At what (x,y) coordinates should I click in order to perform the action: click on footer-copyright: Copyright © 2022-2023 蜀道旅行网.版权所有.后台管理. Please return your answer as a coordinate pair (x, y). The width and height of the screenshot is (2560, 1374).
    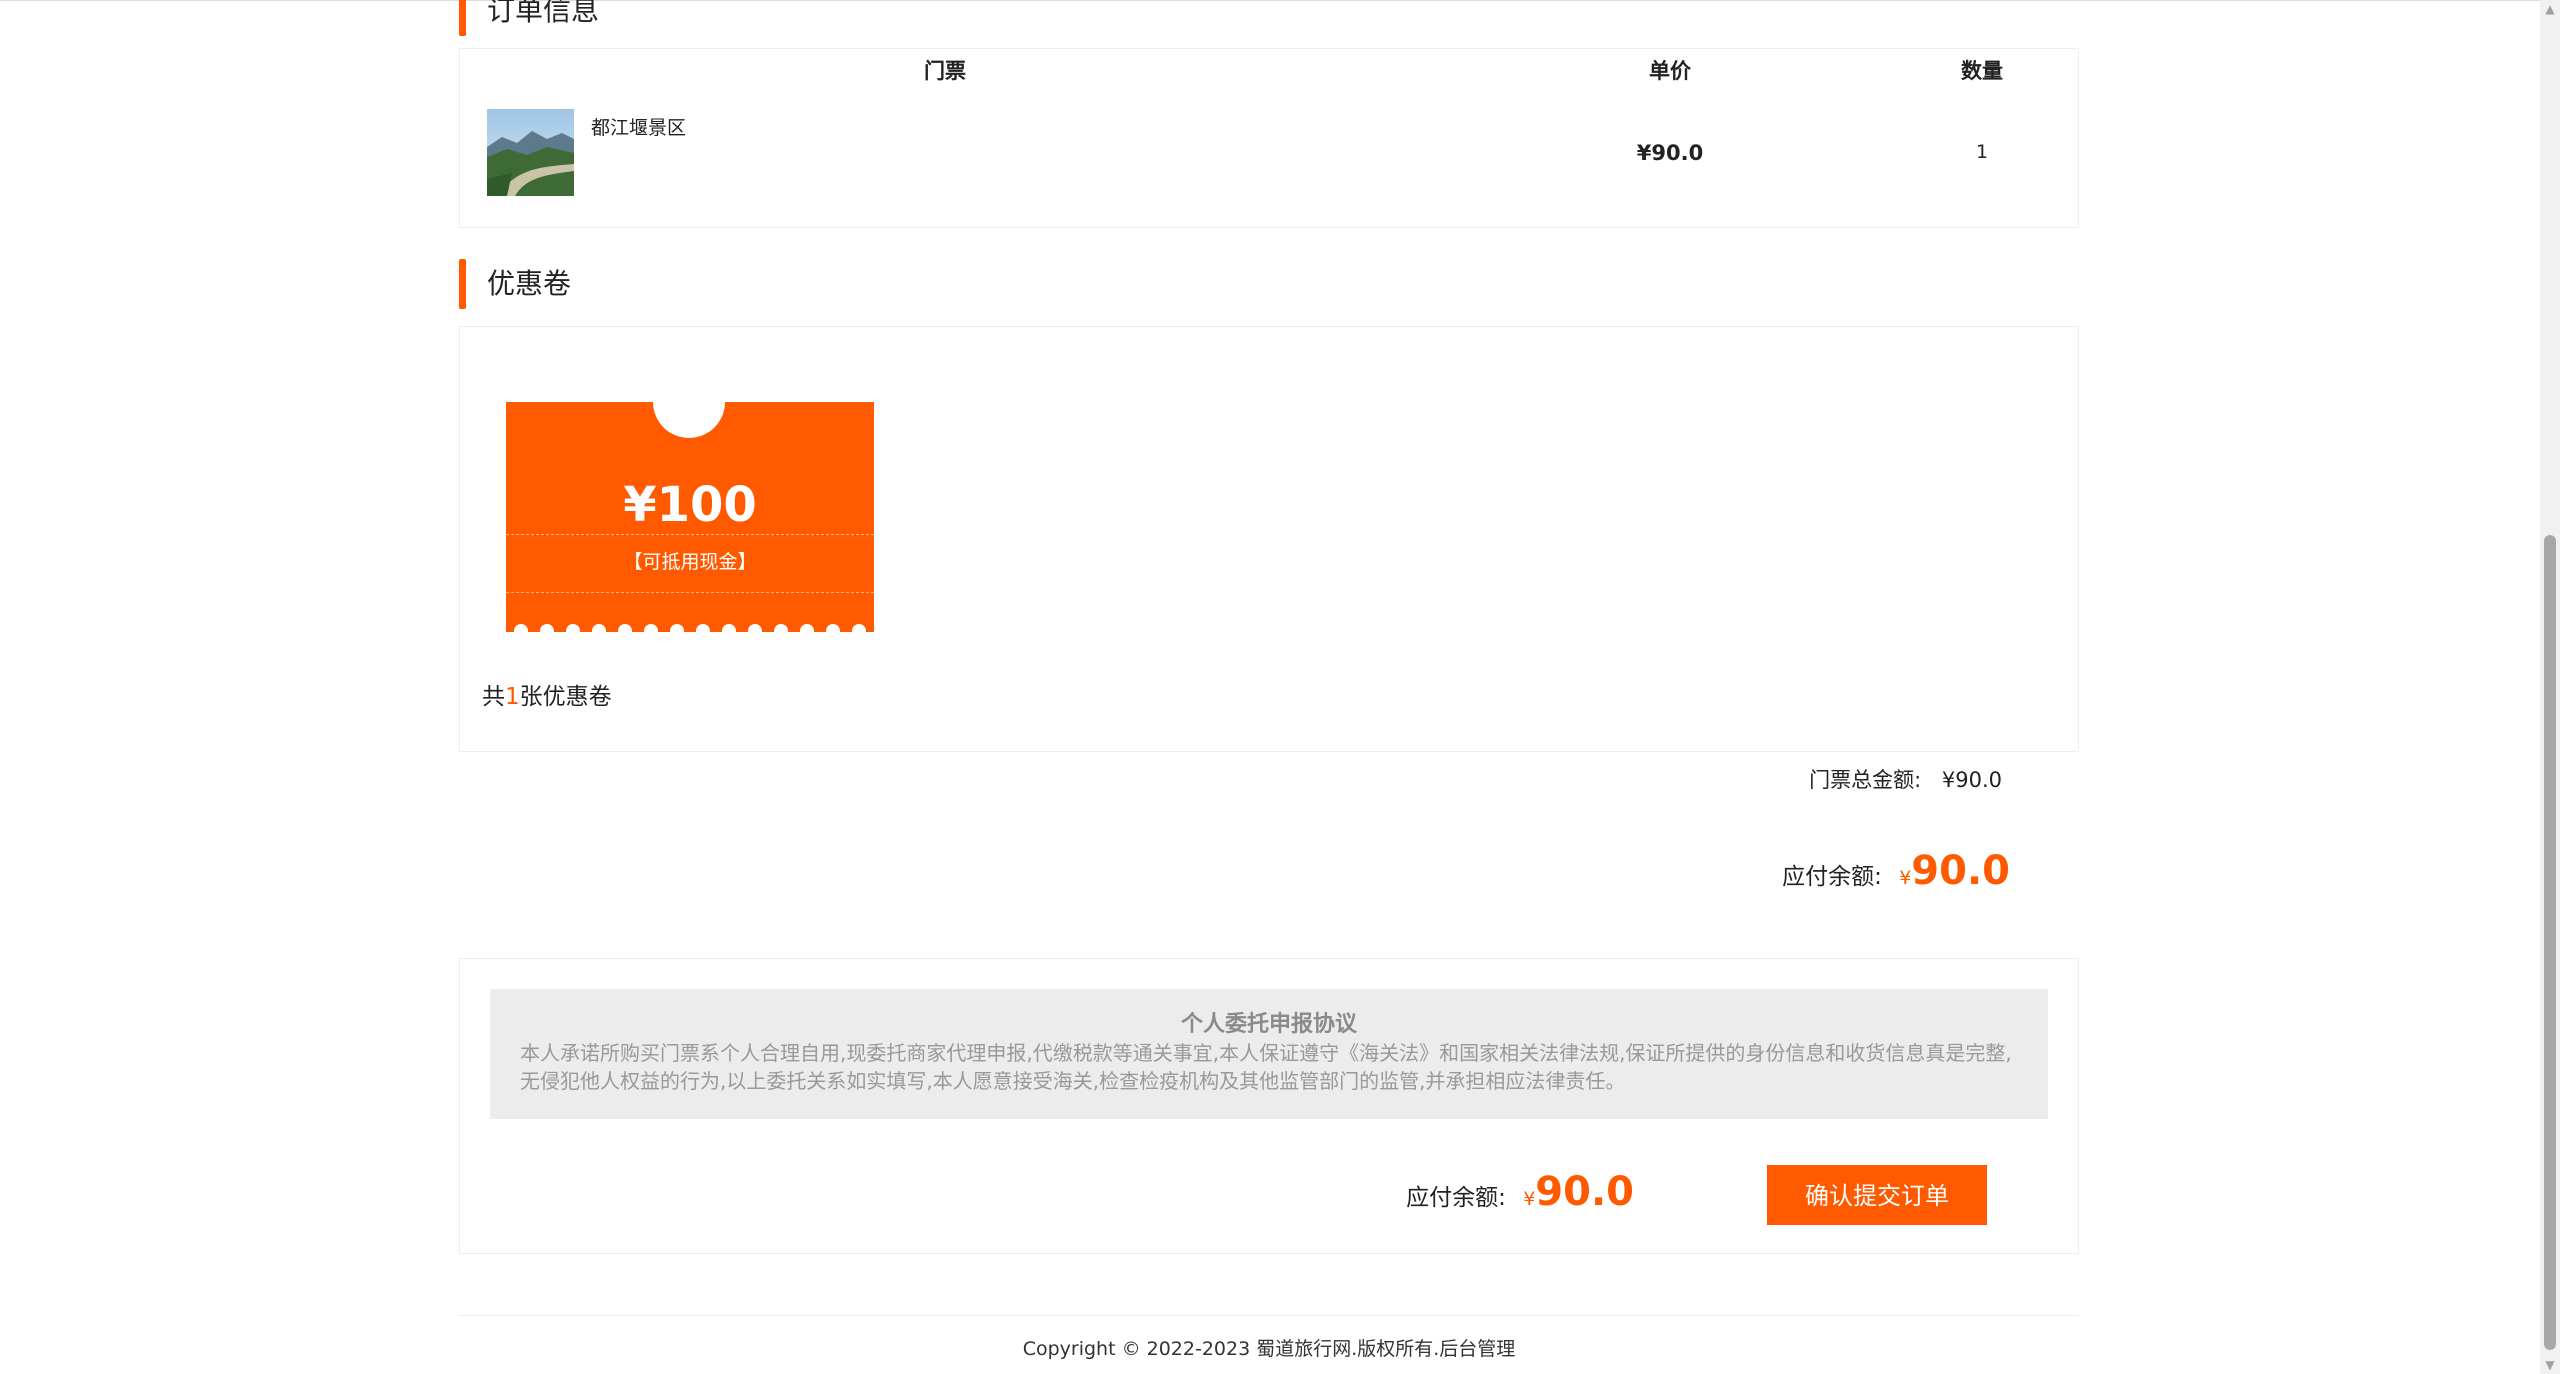
    Looking at the image, I should click on (1269, 1349).